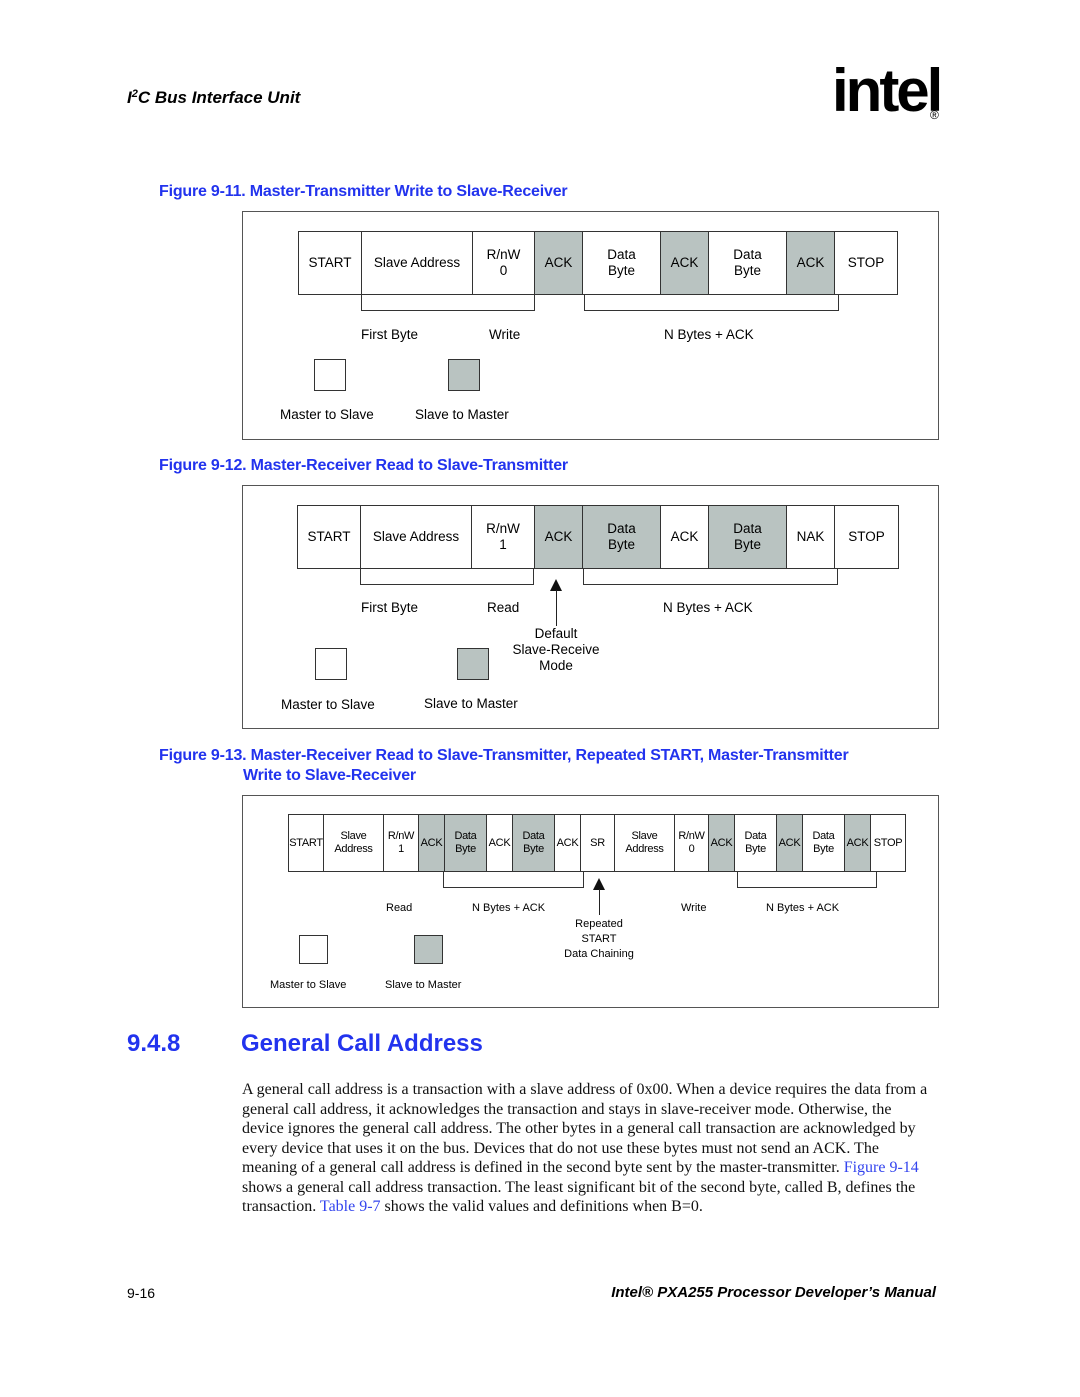 The width and height of the screenshot is (1080, 1397). What do you see at coordinates (141, 1293) in the screenshot?
I see `page-number: 9-16` at bounding box center [141, 1293].